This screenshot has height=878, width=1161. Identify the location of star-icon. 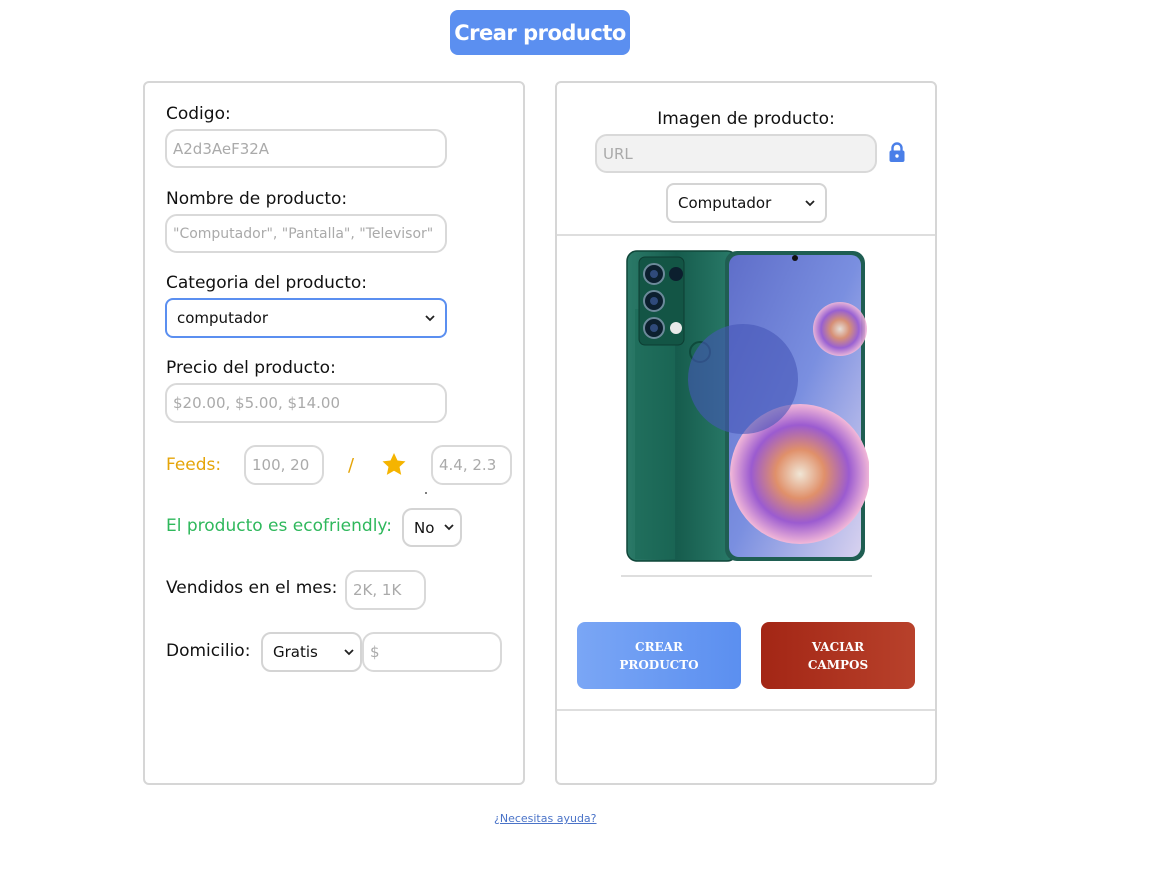
(394, 466).